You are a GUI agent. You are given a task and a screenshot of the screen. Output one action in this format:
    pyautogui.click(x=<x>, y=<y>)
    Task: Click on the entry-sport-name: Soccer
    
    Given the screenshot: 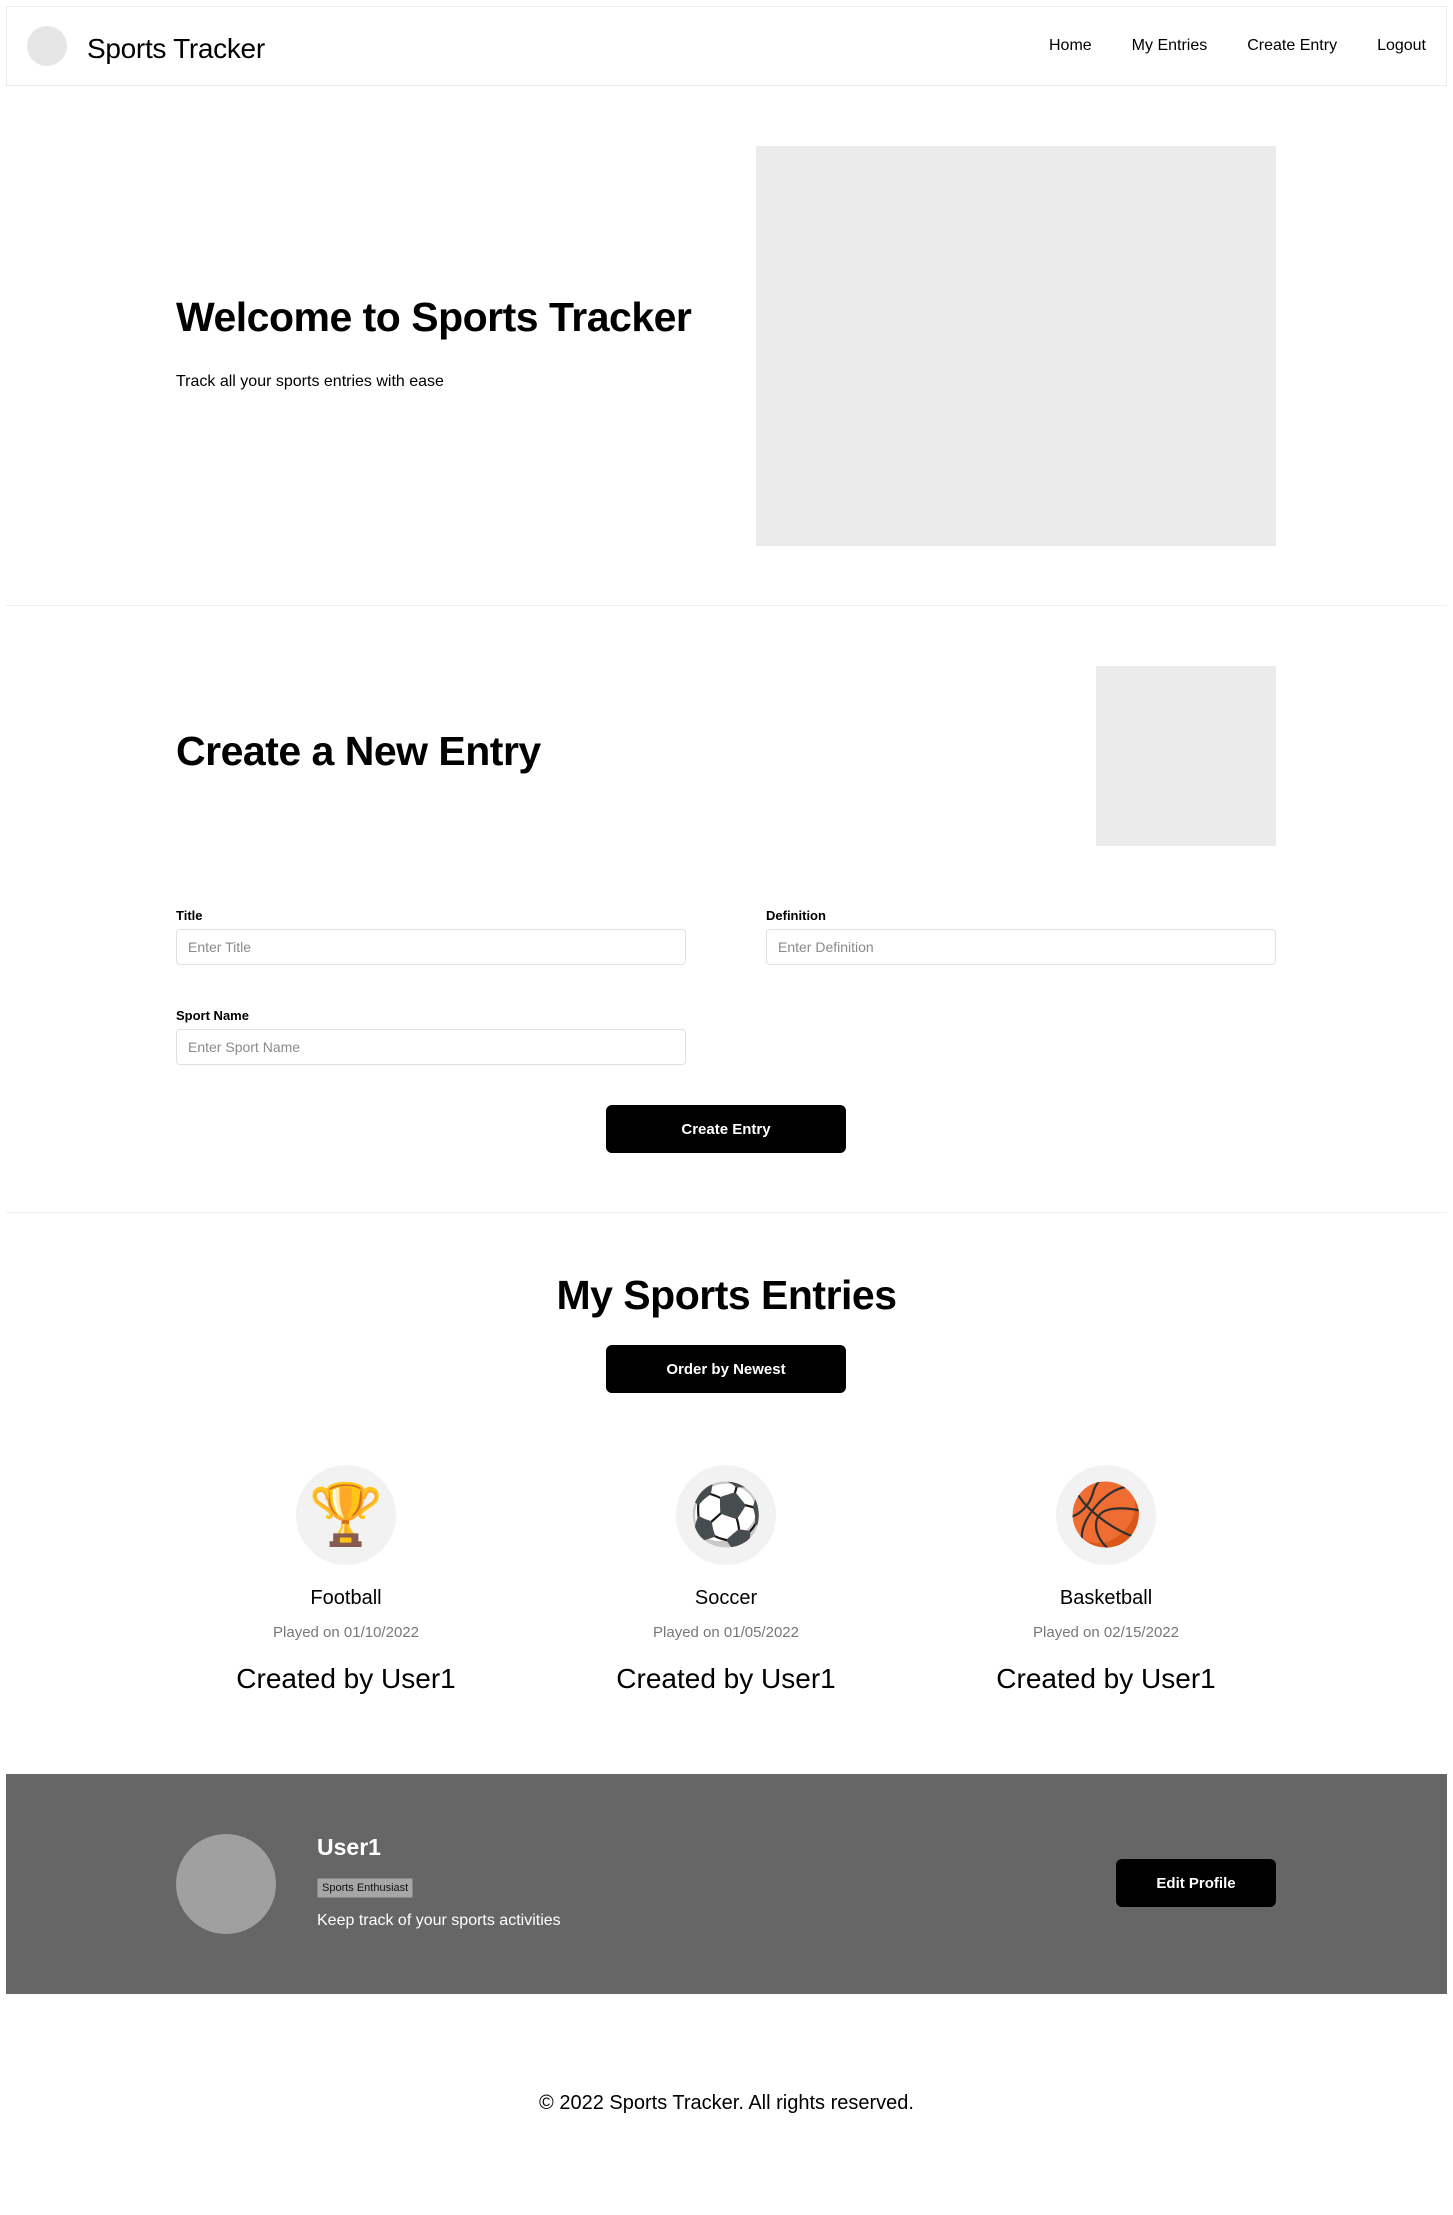 What is the action you would take?
    pyautogui.click(x=726, y=1598)
    